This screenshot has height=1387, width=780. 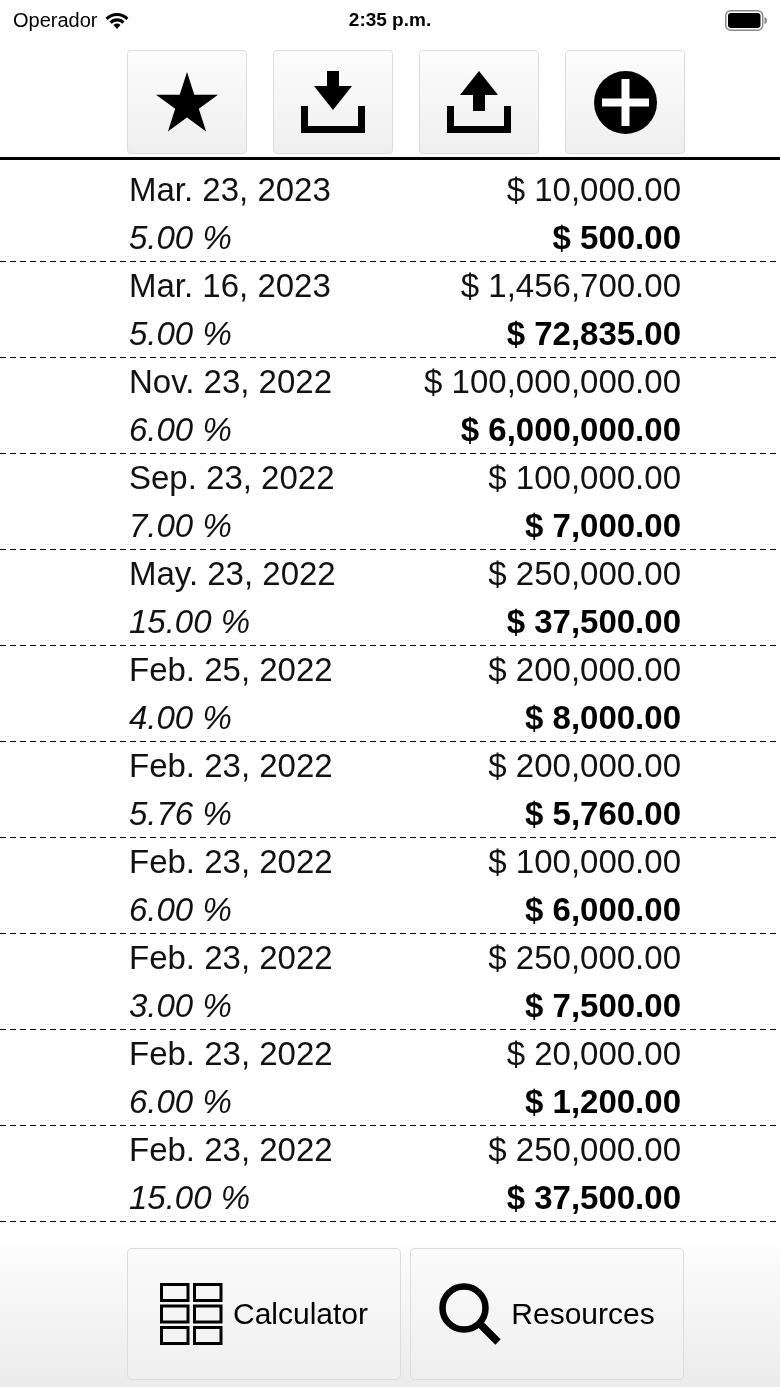 What do you see at coordinates (547, 1314) in the screenshot?
I see `resources-button: Resources` at bounding box center [547, 1314].